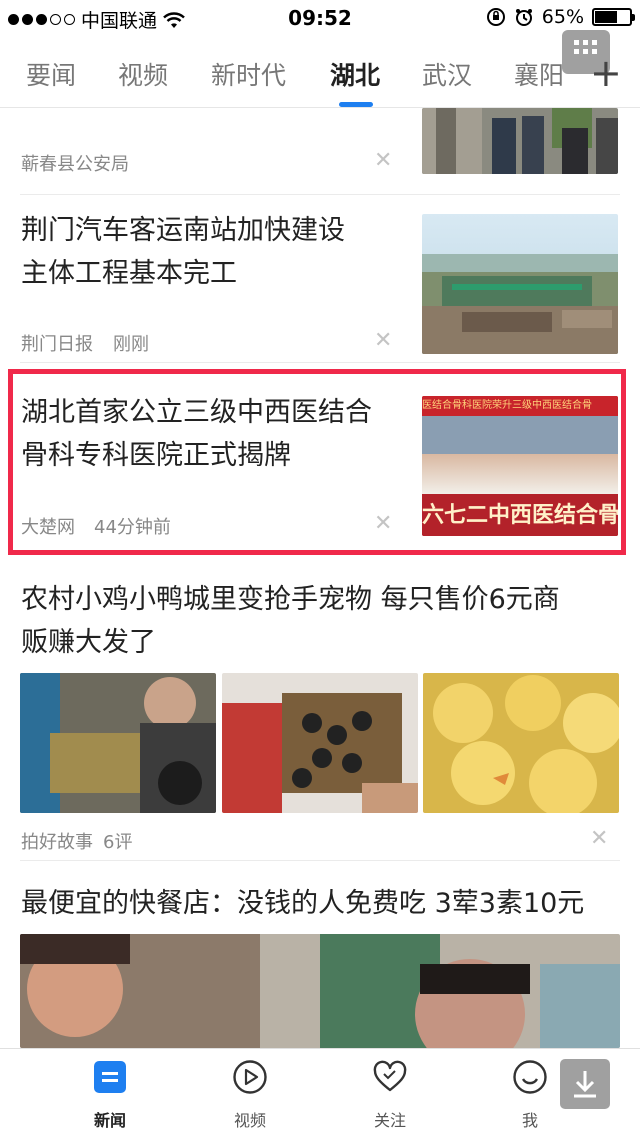 This screenshot has width=640, height=1138. I want to click on news-source: 大楚网, so click(48, 527).